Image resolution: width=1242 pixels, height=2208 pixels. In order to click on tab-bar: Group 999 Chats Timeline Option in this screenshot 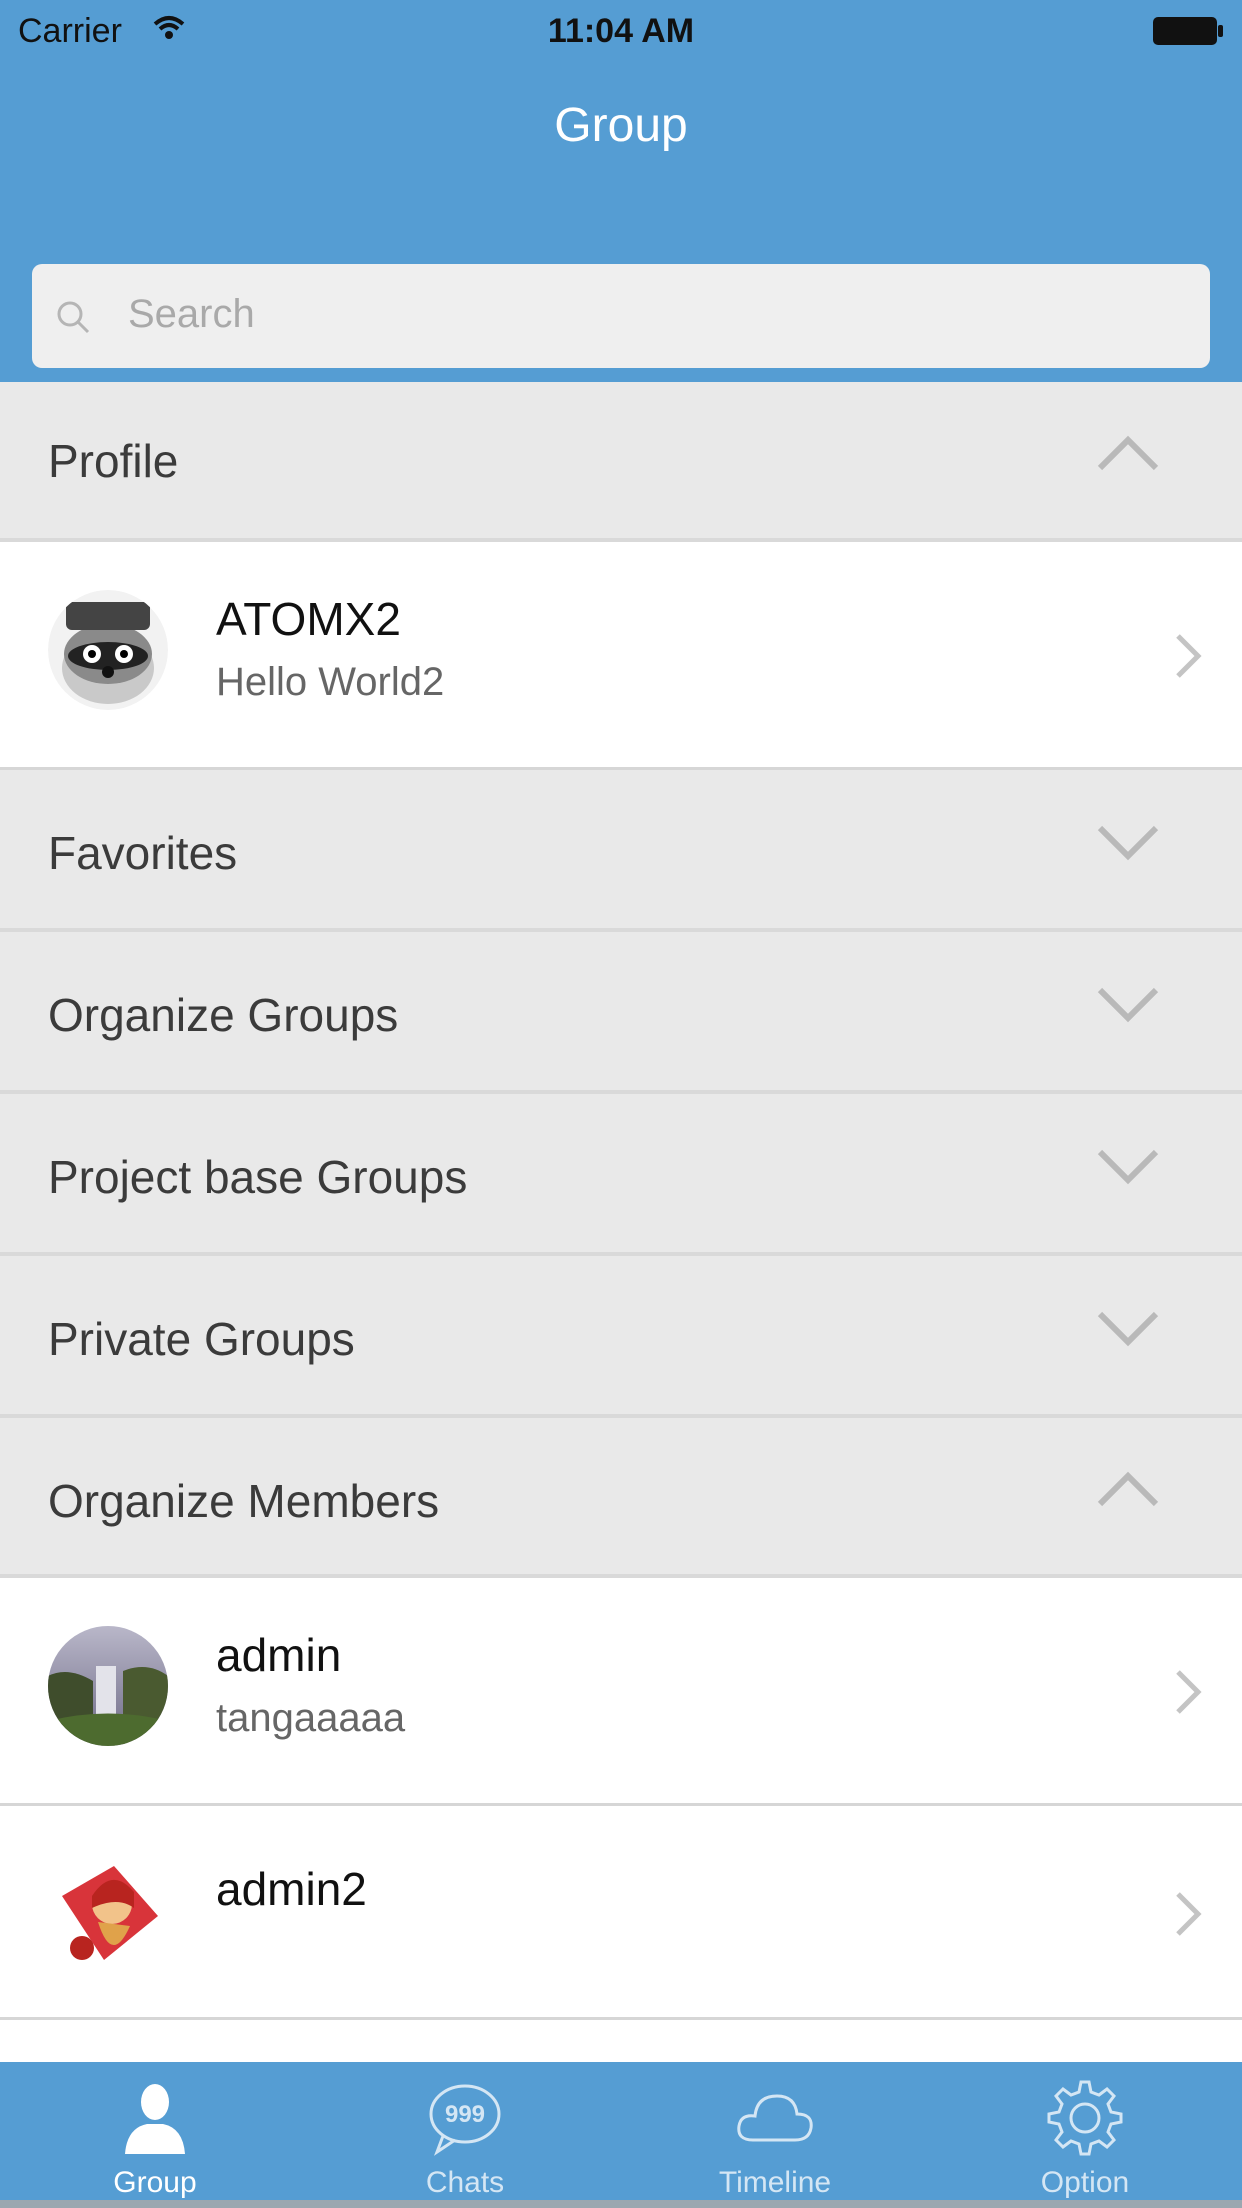, I will do `click(621, 2135)`.